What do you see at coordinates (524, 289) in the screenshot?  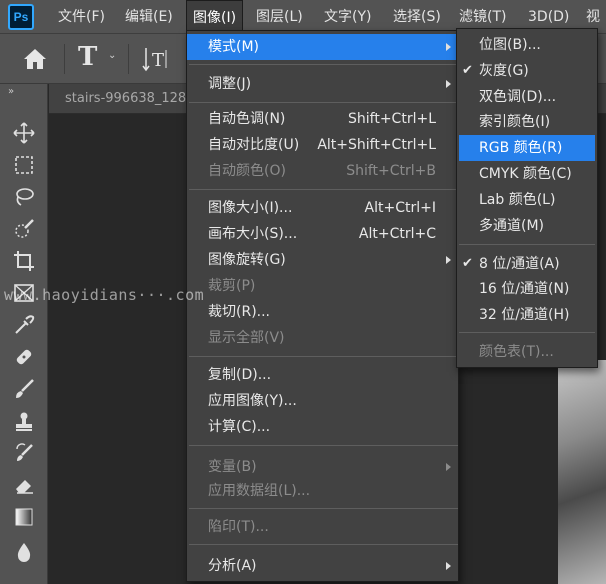 I see `submenu-item-label: 16 位/通道(N)` at bounding box center [524, 289].